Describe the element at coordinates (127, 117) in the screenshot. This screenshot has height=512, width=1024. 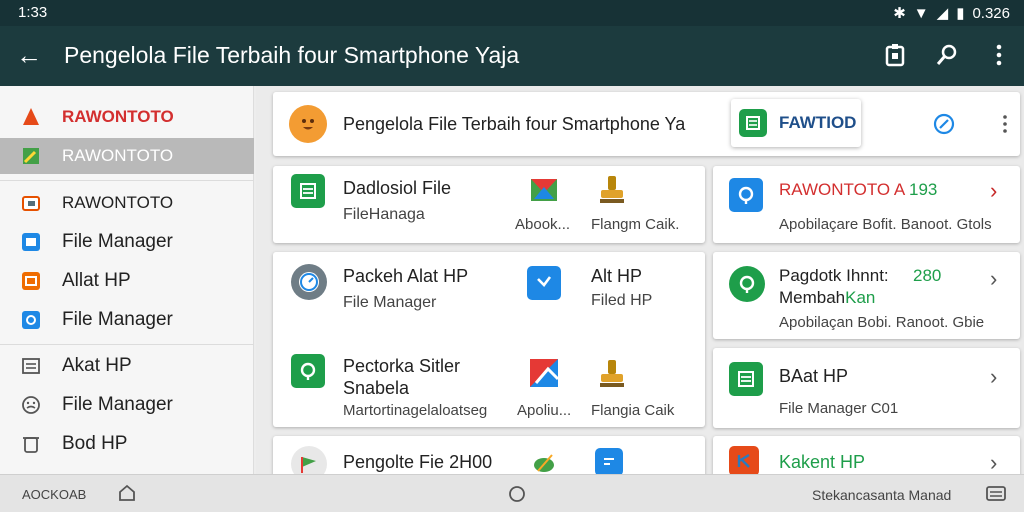
I see `sidebar-item-rawontoto-1: RAWONTOTO` at that location.